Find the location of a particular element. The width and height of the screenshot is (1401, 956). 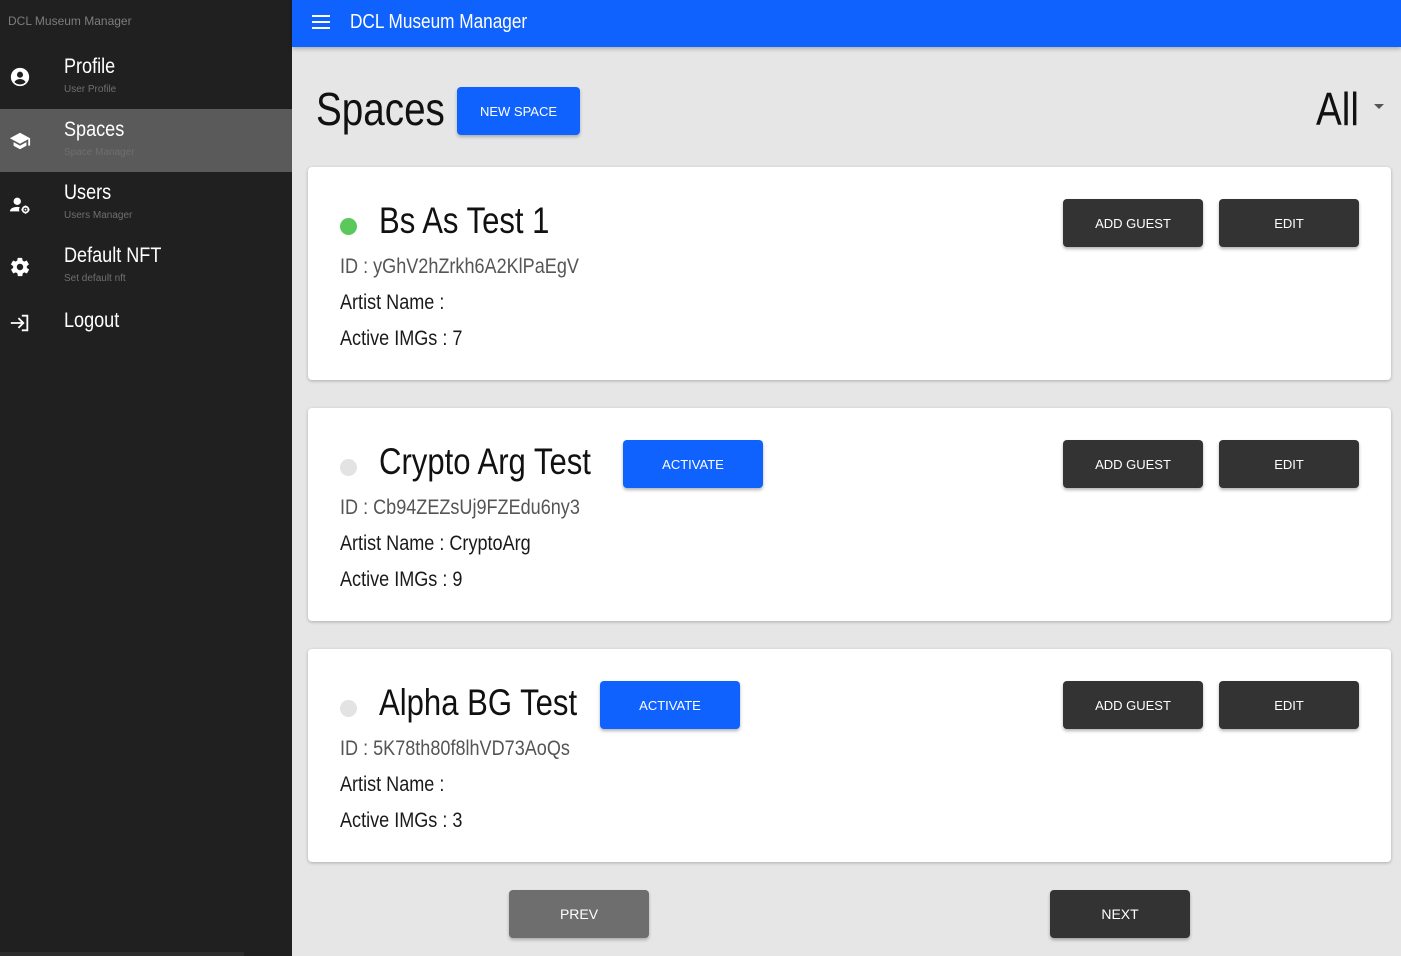

school-cap-icon is located at coordinates (20, 141).